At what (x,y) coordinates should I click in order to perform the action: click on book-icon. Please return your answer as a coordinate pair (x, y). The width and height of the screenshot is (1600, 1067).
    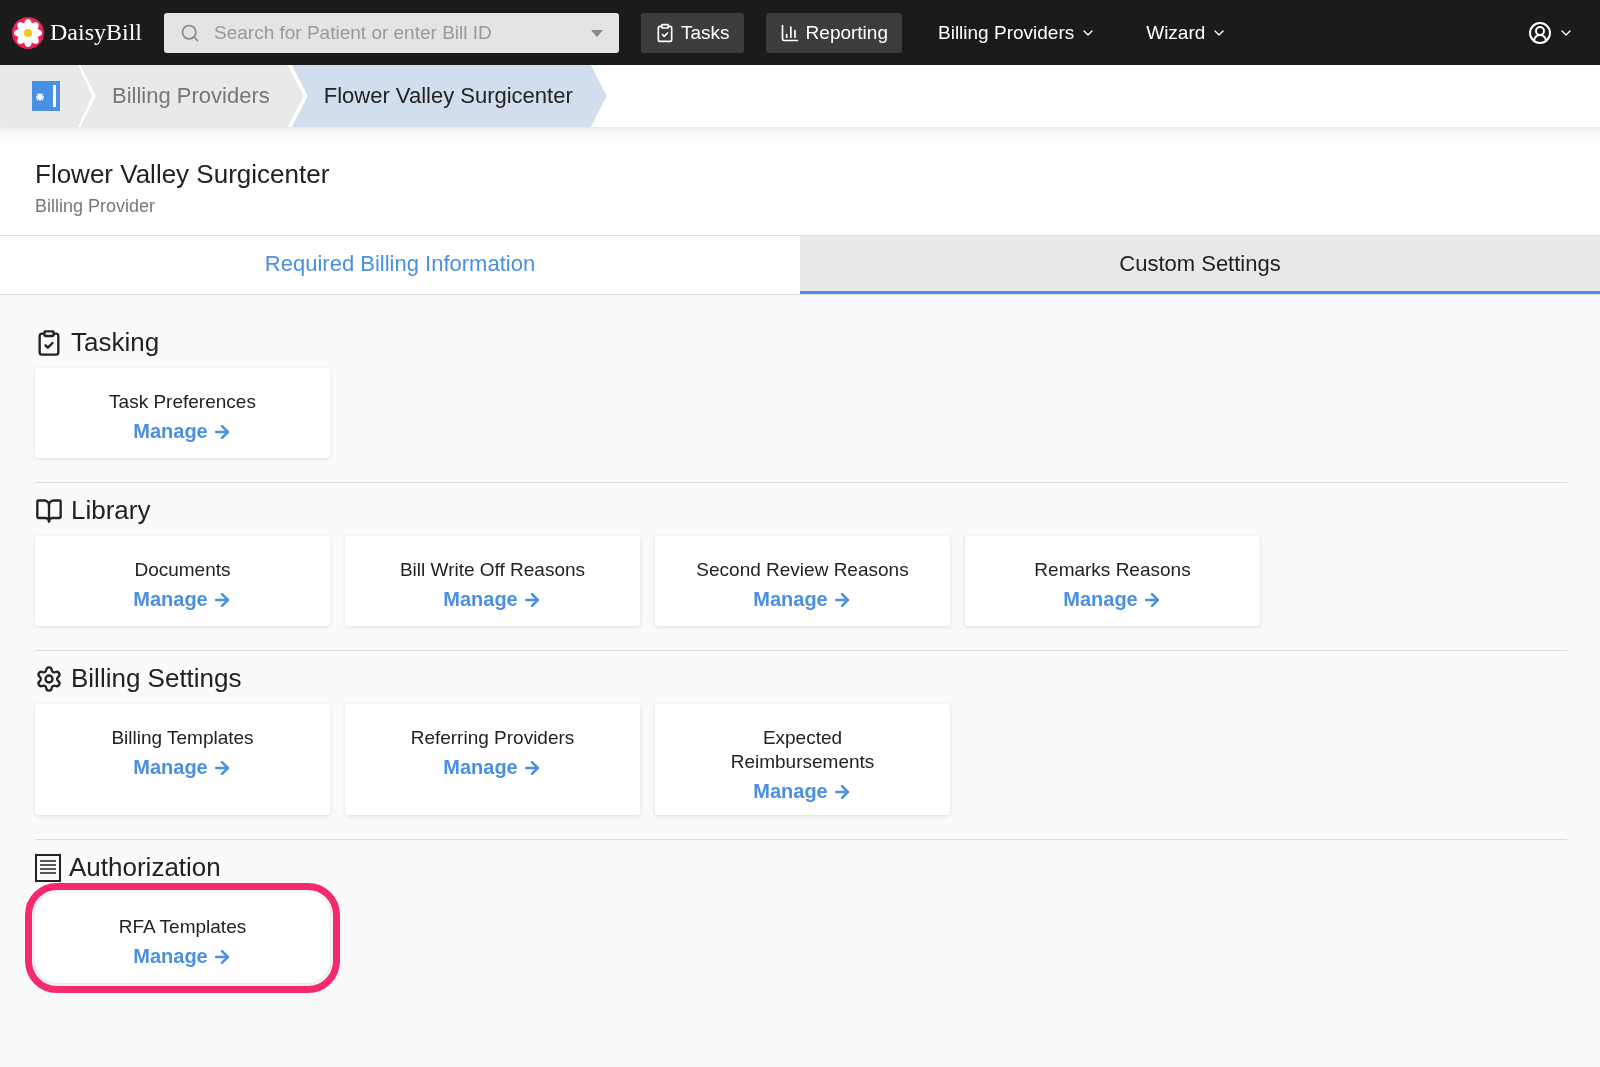
    Looking at the image, I should click on (49, 510).